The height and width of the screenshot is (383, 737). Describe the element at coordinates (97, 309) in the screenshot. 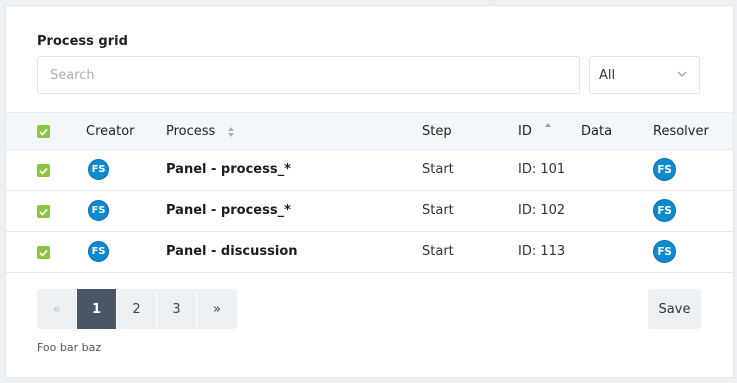

I see `pagination-page-1: 1` at that location.